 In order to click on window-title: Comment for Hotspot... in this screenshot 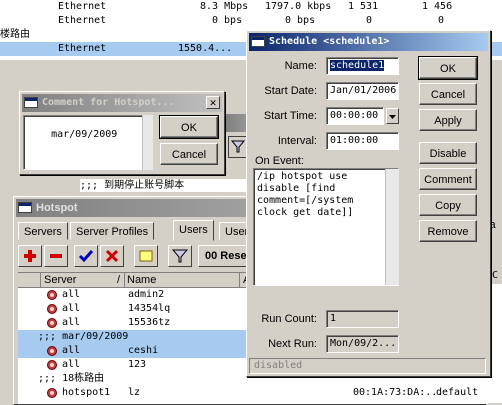, I will do `click(108, 102)`.